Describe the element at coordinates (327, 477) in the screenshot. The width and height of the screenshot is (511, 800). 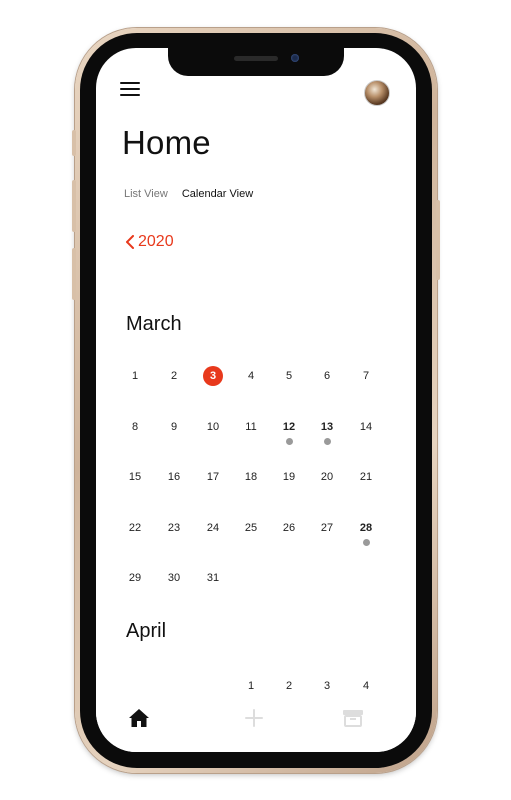
I see `calendar-day: 20` at that location.